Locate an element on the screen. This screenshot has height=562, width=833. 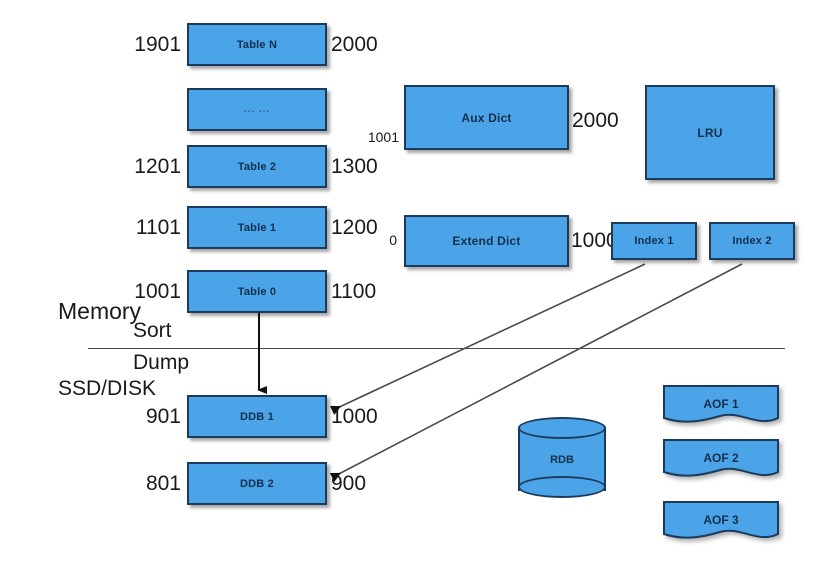
lru-label: LRU is located at coordinates (710, 132).